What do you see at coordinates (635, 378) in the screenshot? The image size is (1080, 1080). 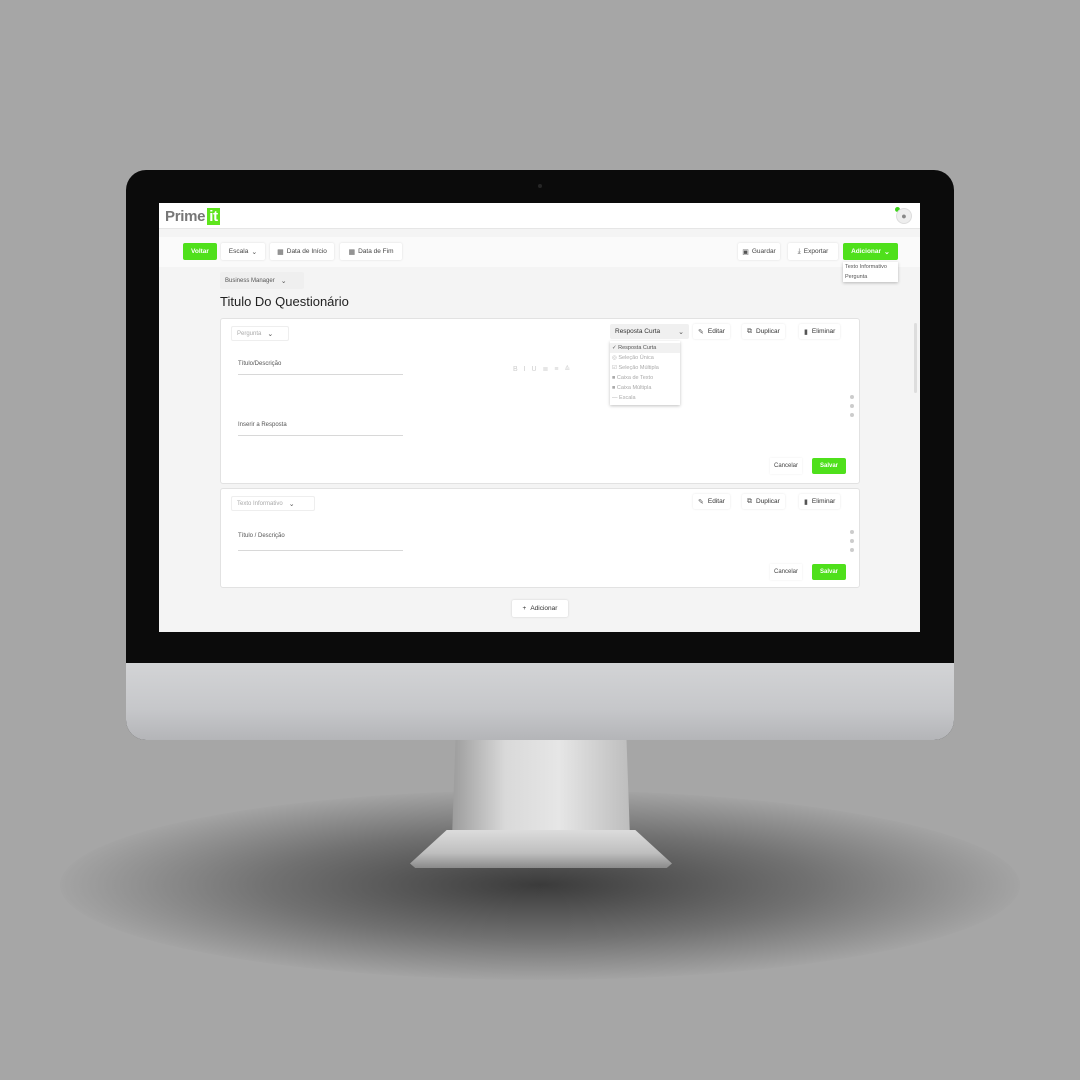 I see `option-label: Caixa de Texto` at bounding box center [635, 378].